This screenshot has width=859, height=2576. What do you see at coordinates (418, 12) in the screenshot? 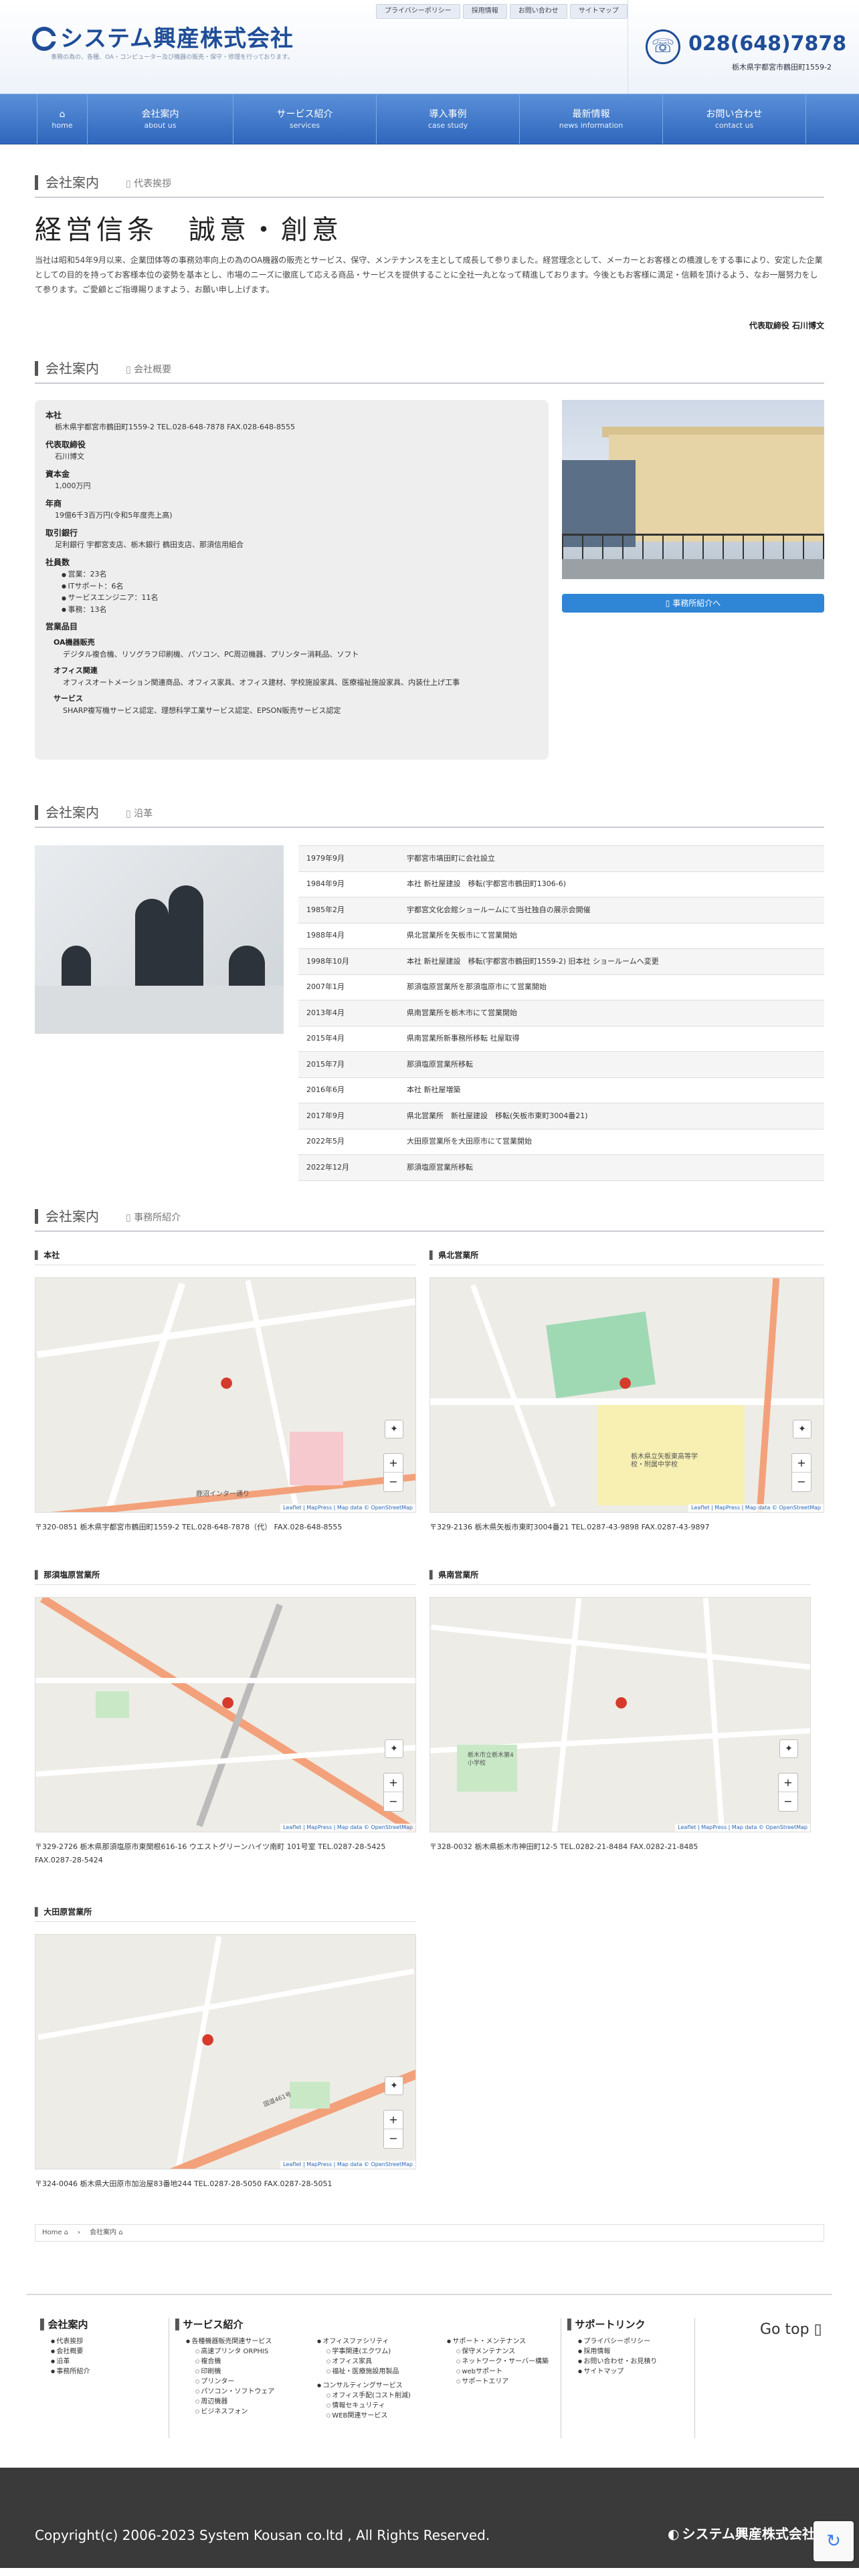
I see `util-link-privacy: プライバシーポリシー` at bounding box center [418, 12].